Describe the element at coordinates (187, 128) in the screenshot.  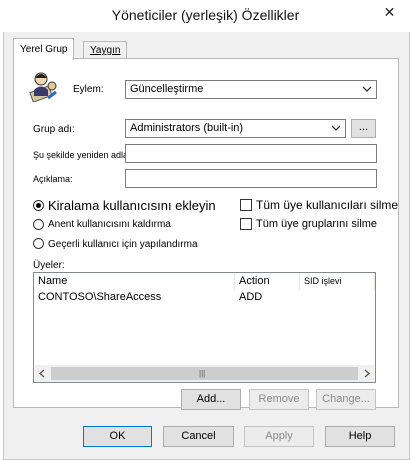
I see `group-name-value: Administrators (built-in)` at that location.